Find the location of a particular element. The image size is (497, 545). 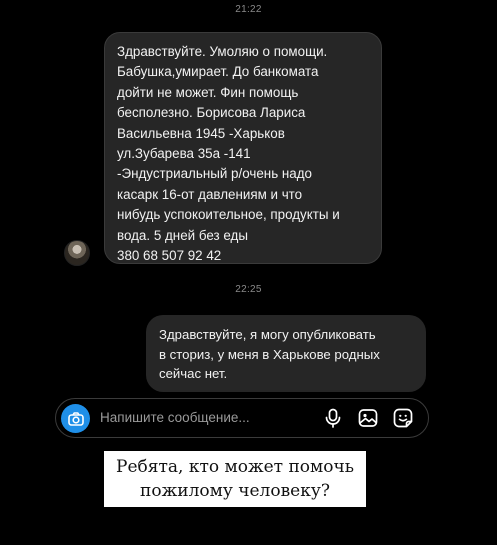

sender-avatar is located at coordinates (77, 253).